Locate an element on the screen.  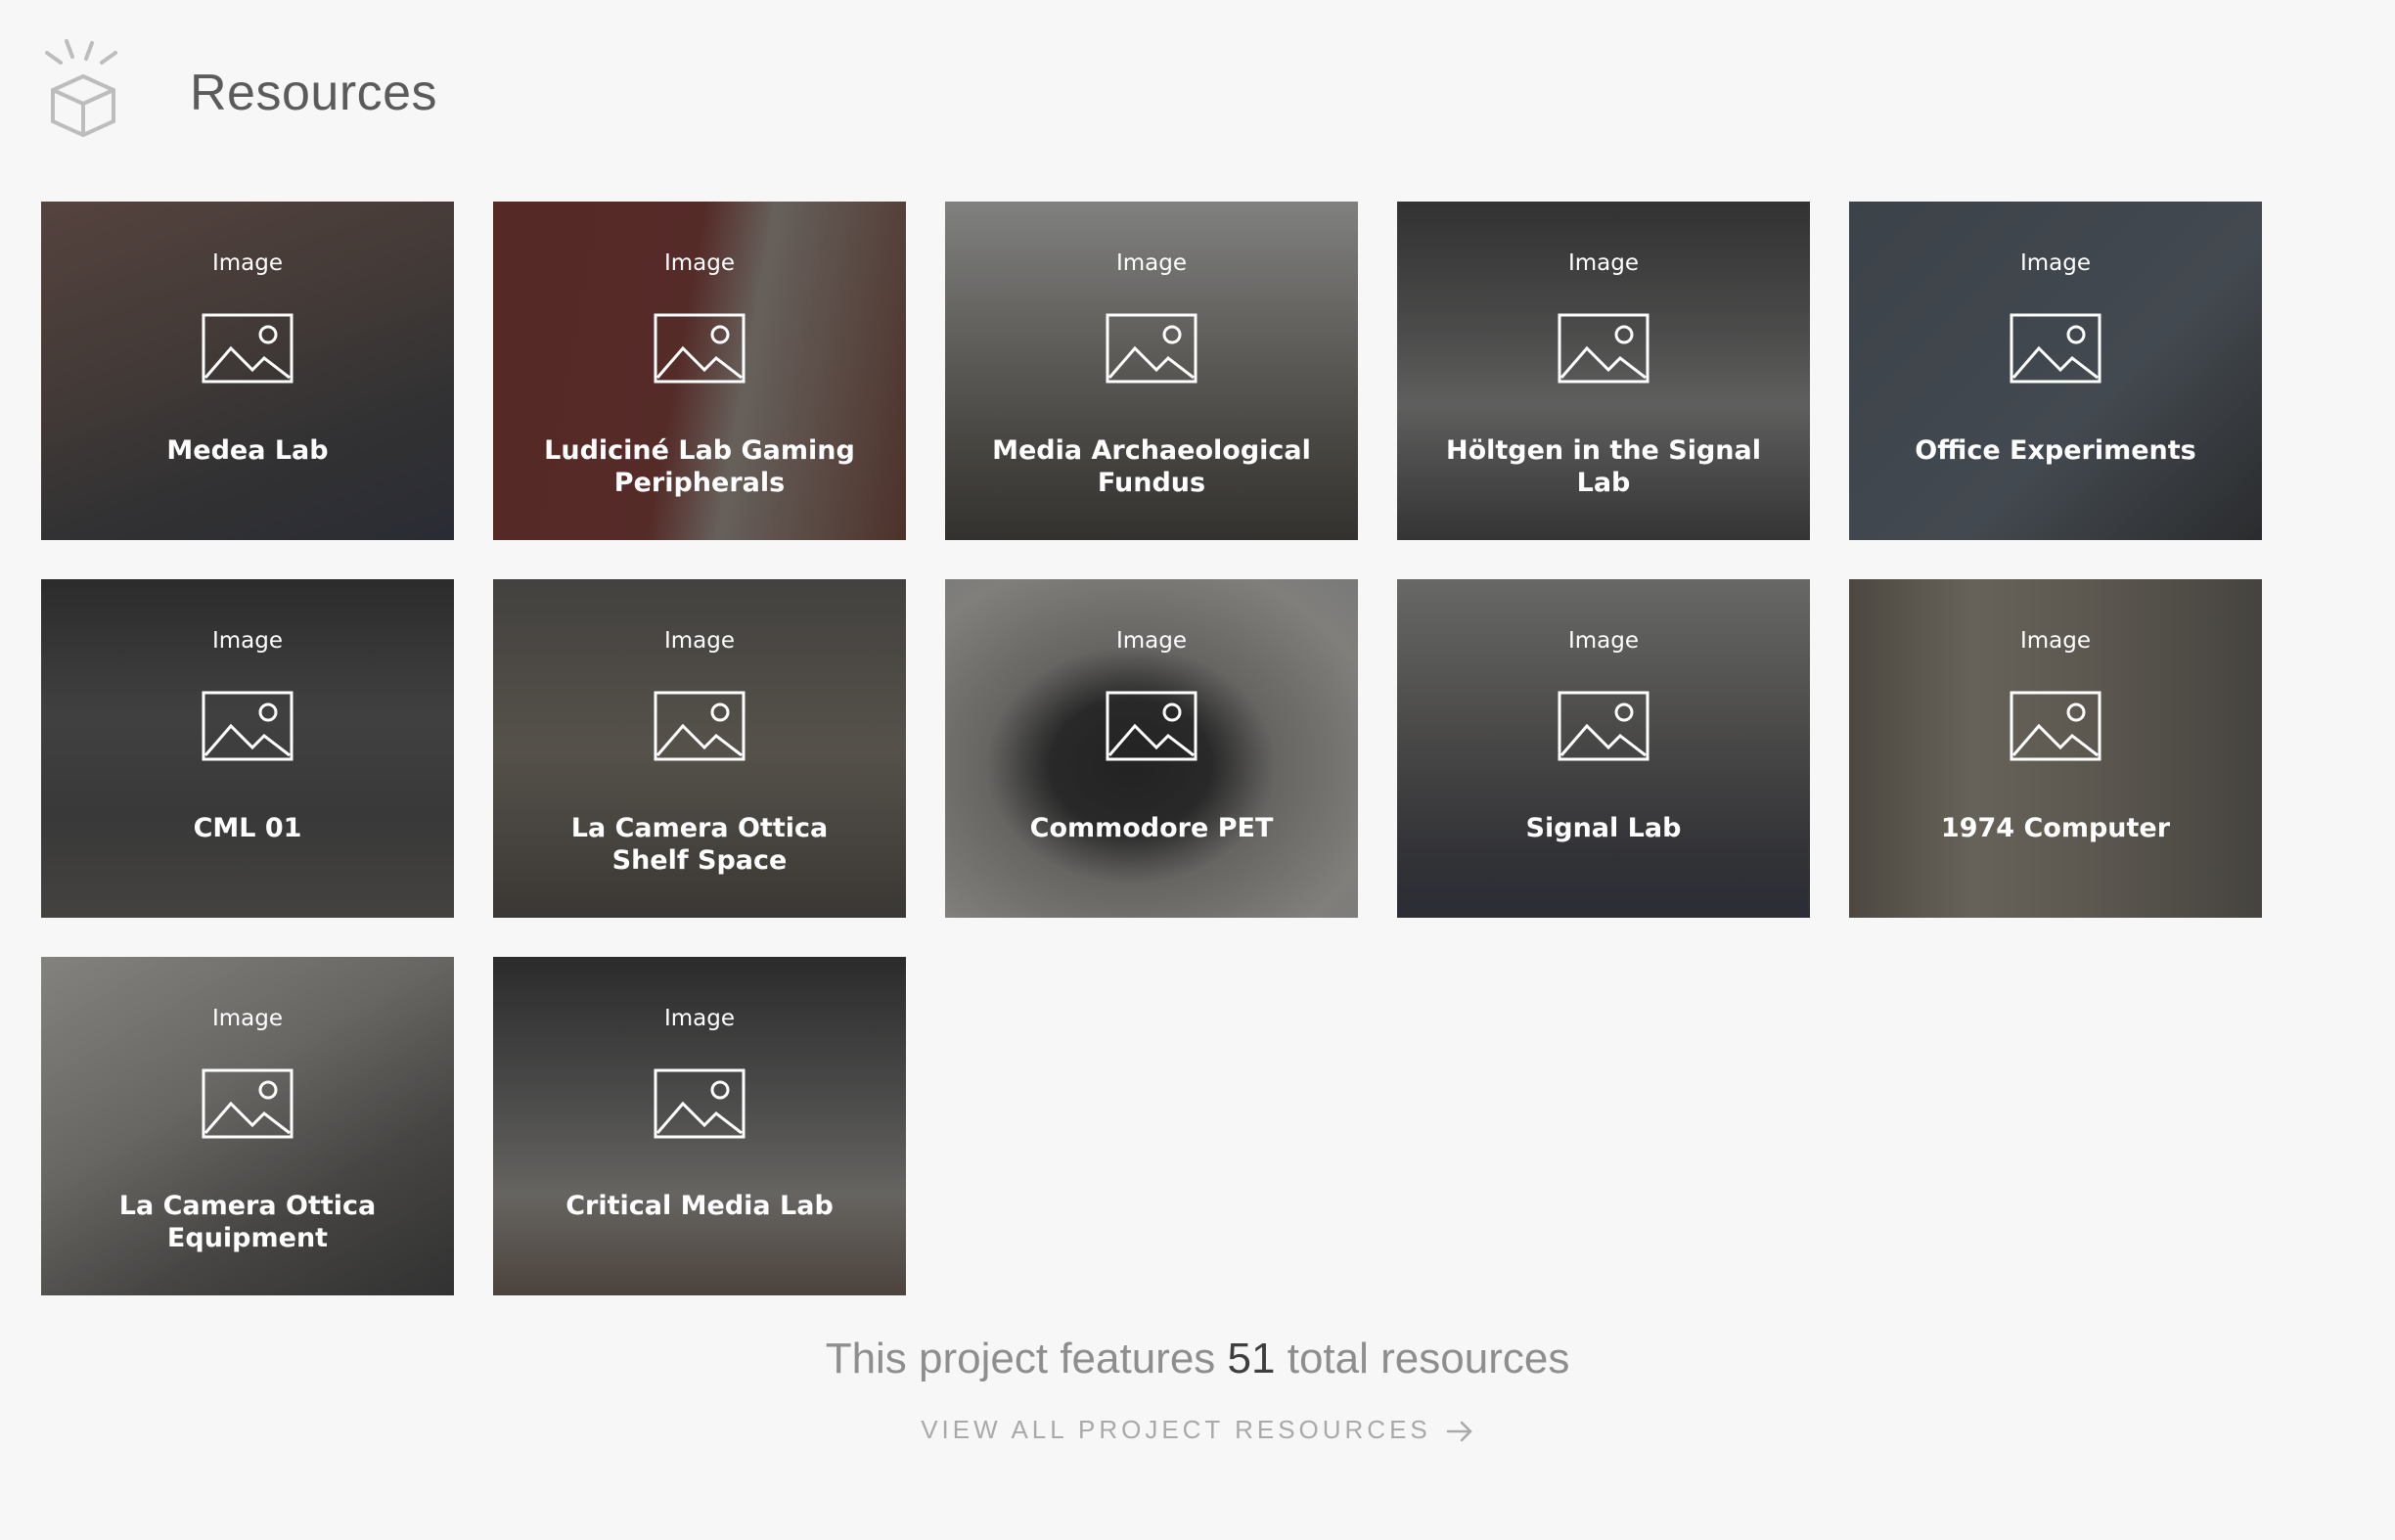
resource-card: Image Signal Lab is located at coordinates (1603, 748).